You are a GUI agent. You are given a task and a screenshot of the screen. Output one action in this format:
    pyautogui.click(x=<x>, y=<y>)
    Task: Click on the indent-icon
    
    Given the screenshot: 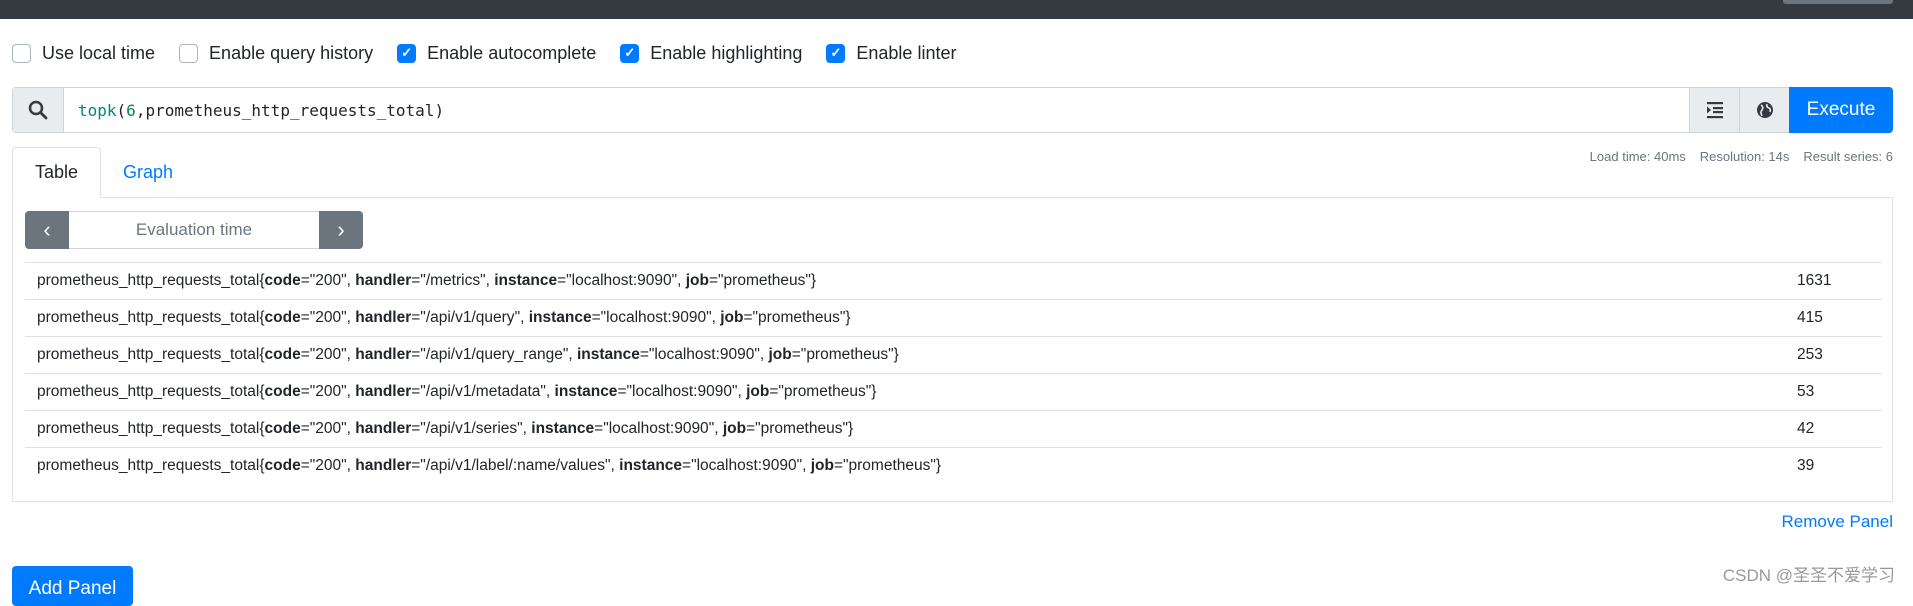 What is the action you would take?
    pyautogui.click(x=1714, y=110)
    